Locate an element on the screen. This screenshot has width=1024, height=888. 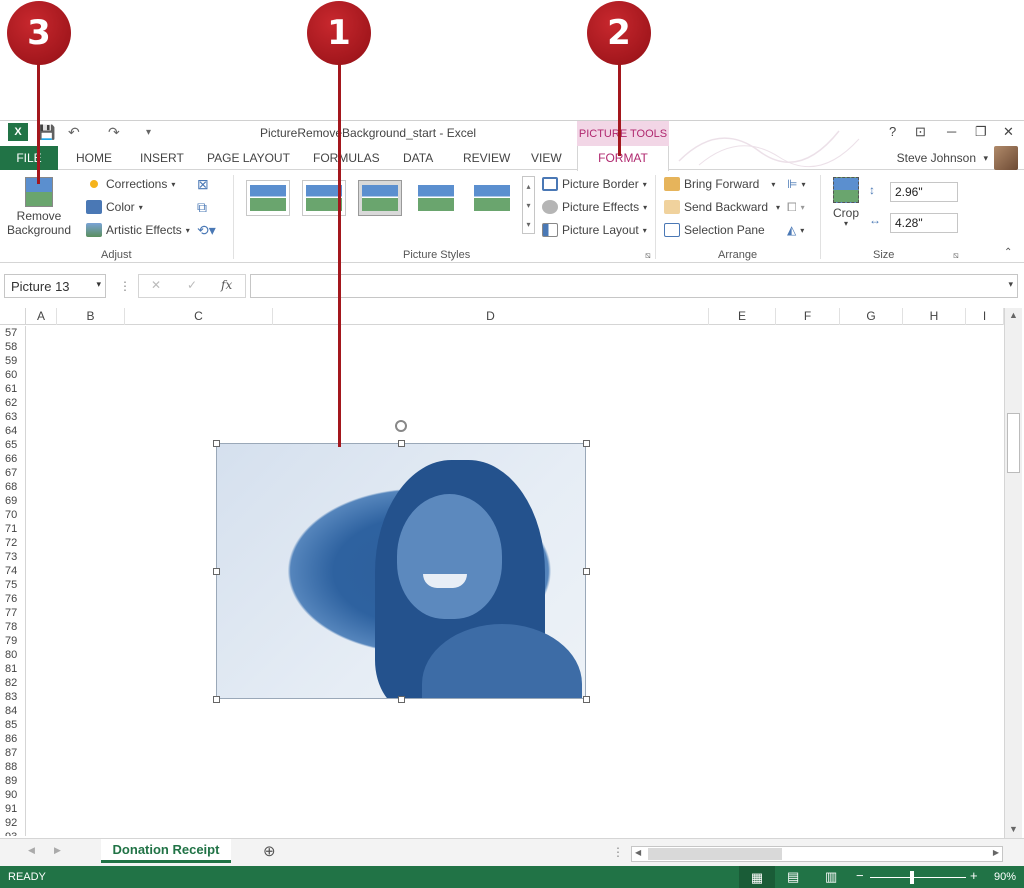
row-header: 75 is located at coordinates (12, 585).